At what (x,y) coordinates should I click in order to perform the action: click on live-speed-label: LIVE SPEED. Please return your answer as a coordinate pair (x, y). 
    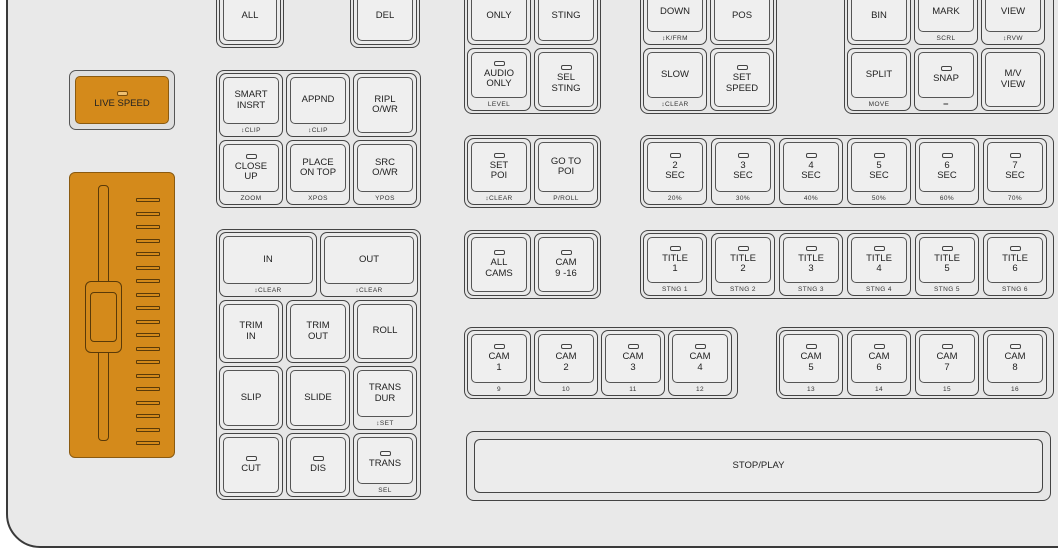
    Looking at the image, I should click on (122, 103).